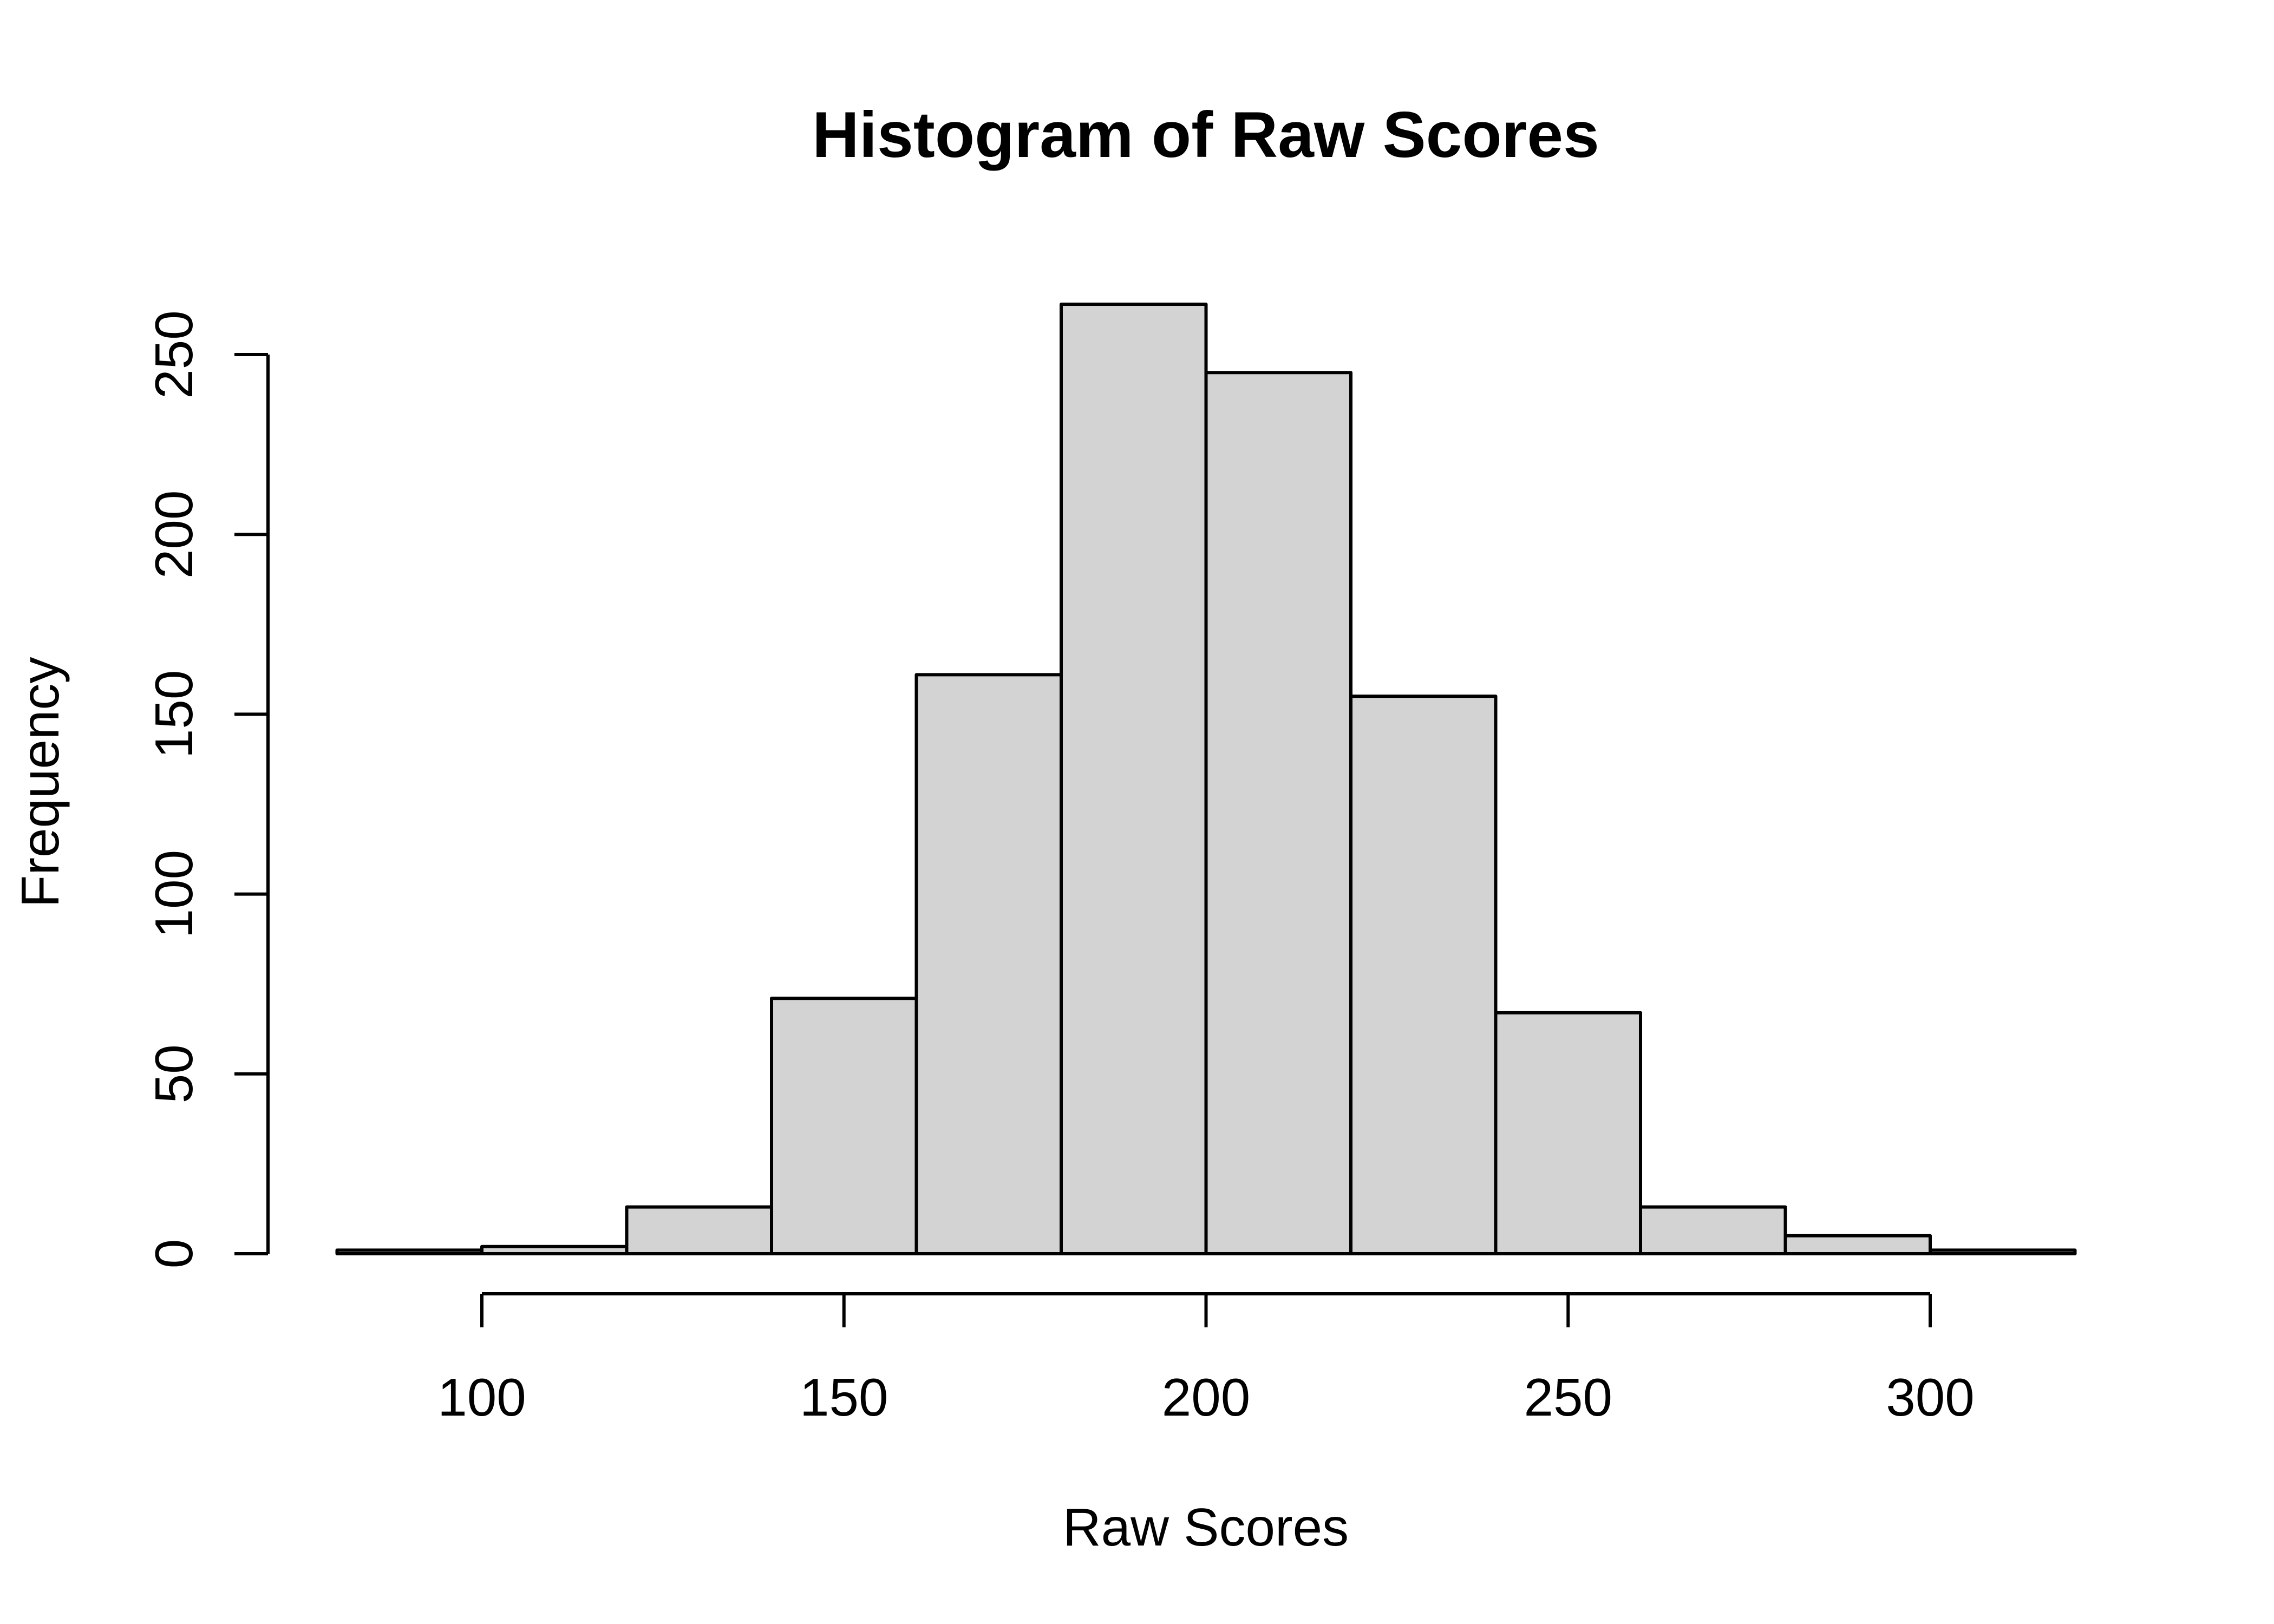 This screenshot has height=1624, width=2274. Describe the element at coordinates (174, 714) in the screenshot. I see `y-tick-label: 150` at that location.